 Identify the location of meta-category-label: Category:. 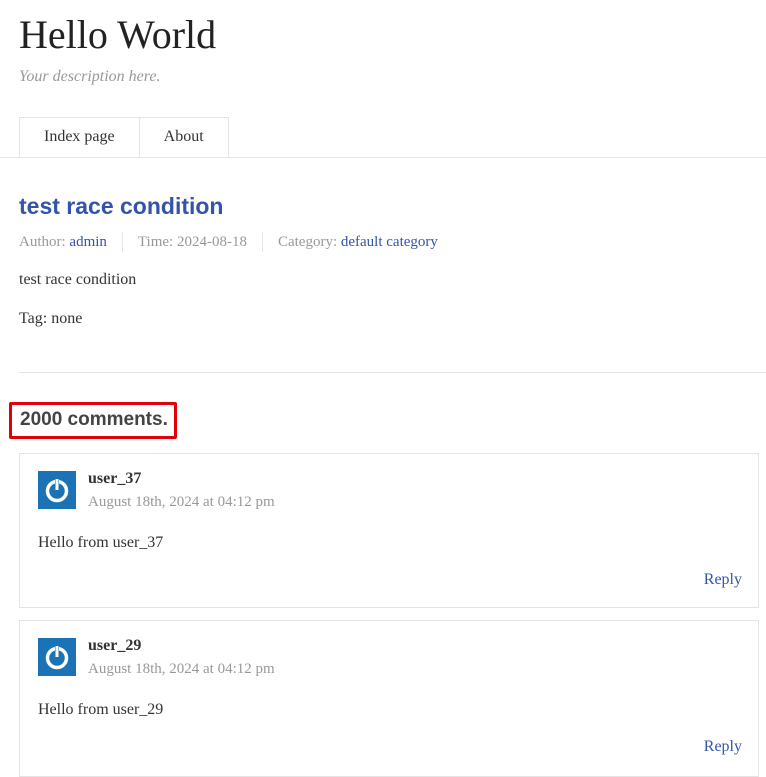
(307, 242).